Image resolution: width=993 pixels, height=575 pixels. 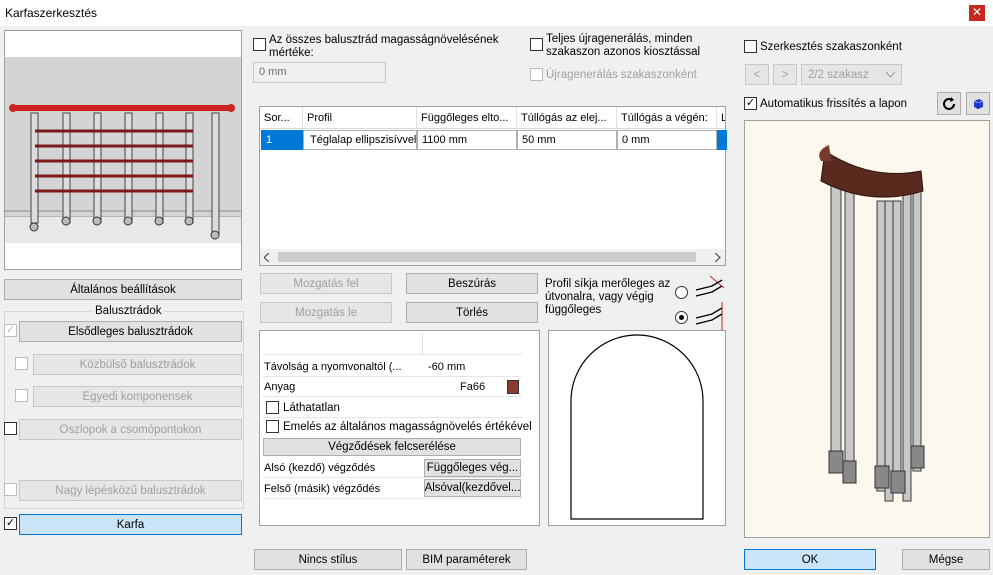 What do you see at coordinates (282, 140) in the screenshot?
I see `grid-cell-index: 1` at bounding box center [282, 140].